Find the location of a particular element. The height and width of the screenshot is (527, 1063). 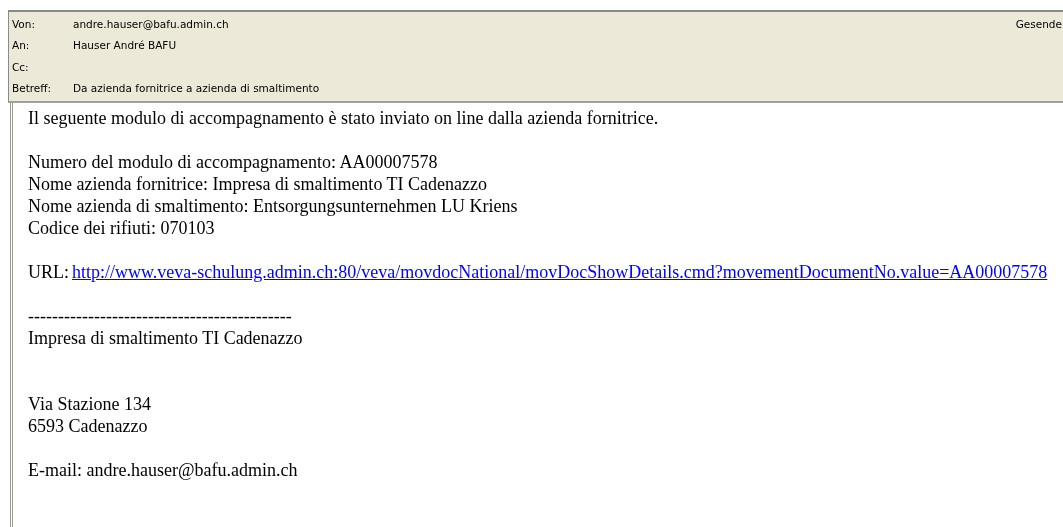

body-text: -------------------------------------------- is located at coordinates (160, 316).